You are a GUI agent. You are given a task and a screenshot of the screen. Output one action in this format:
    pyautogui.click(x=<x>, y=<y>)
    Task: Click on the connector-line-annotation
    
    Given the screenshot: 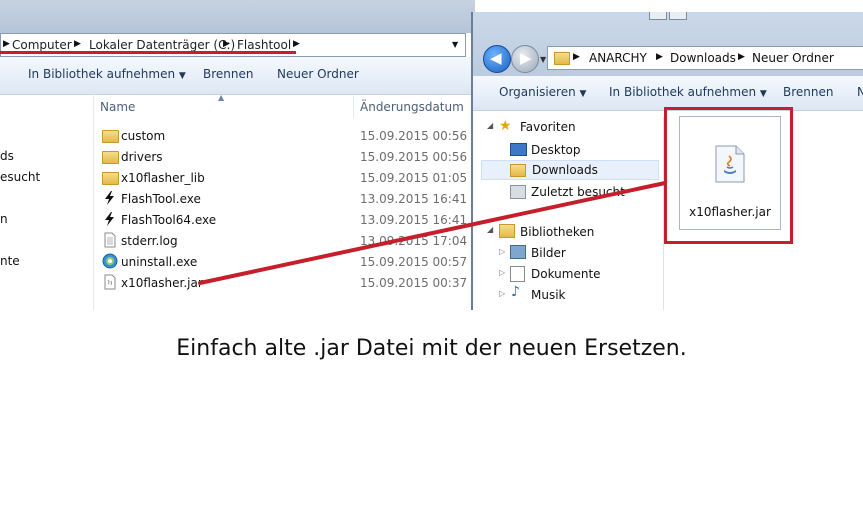 What is the action you would take?
    pyautogui.click(x=432, y=233)
    